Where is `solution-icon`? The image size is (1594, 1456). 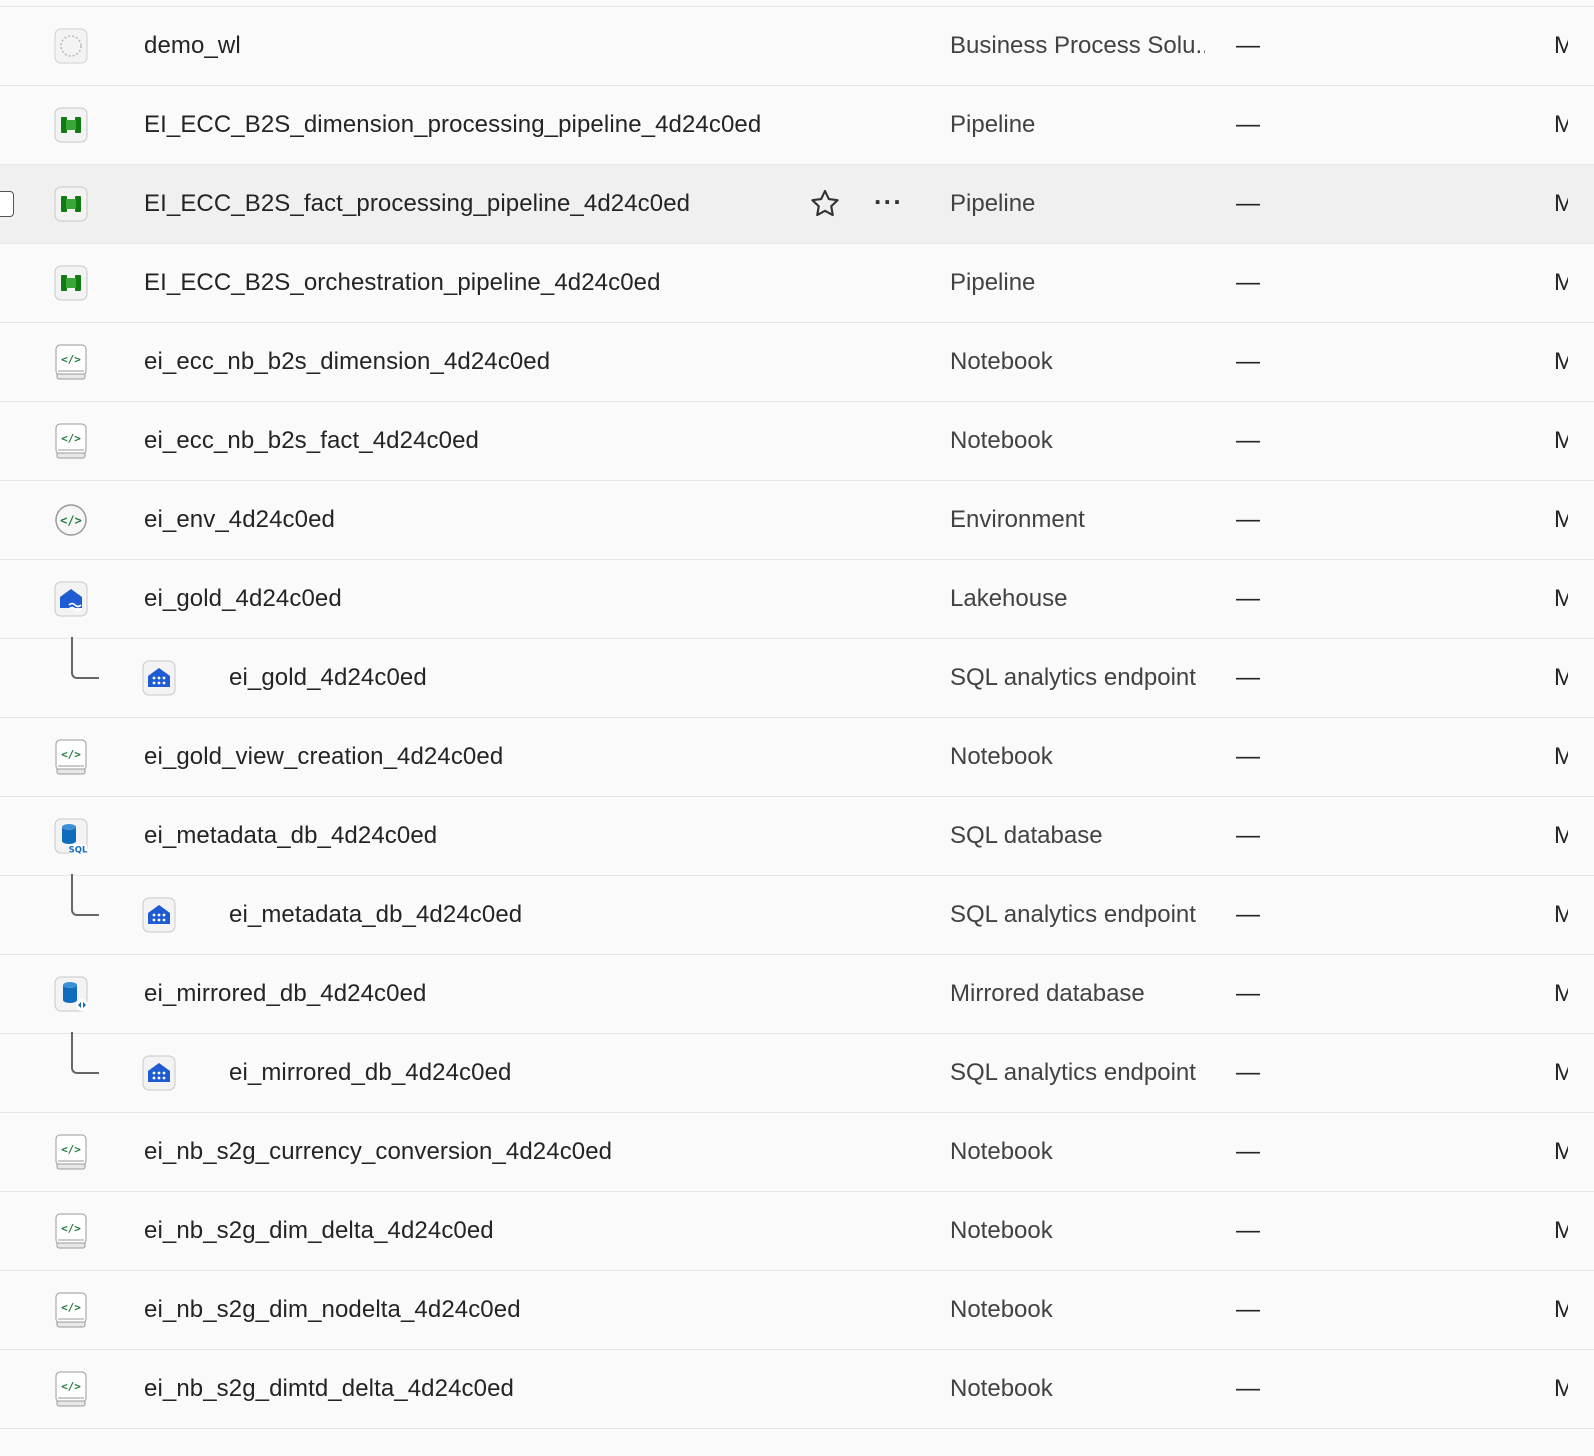
solution-icon is located at coordinates (71, 46).